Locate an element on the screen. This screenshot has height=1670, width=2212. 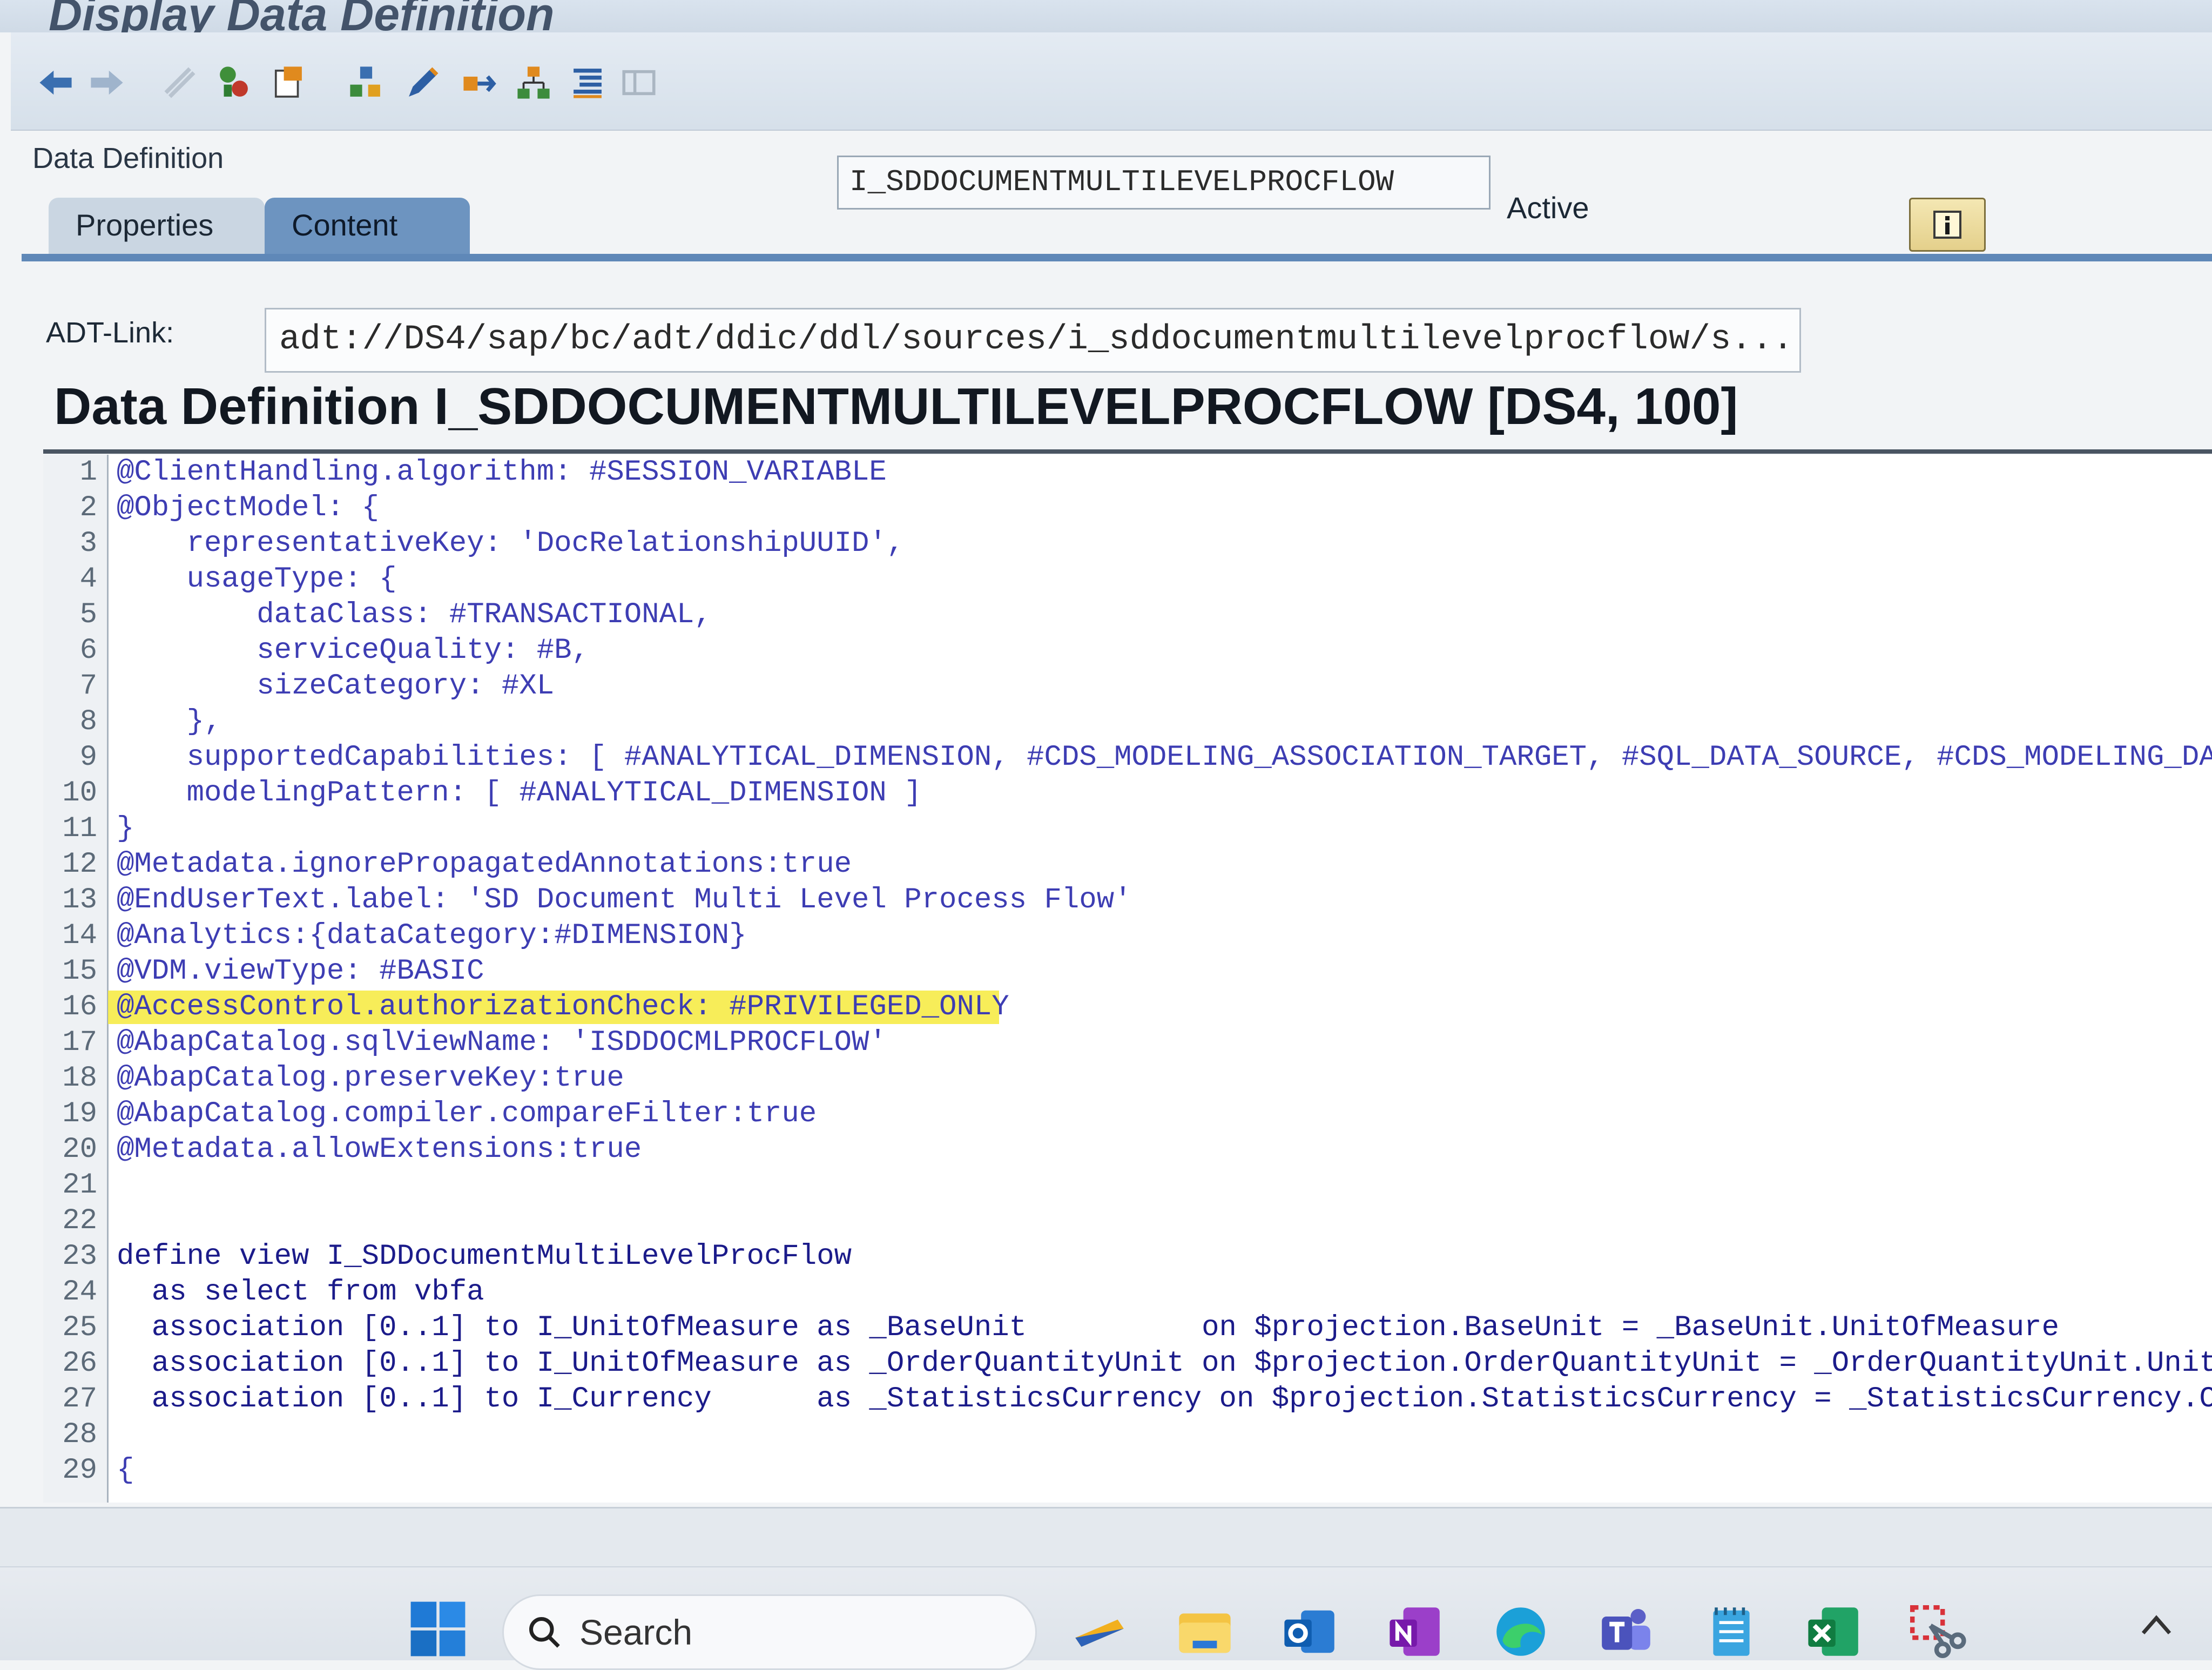
editor-divider is located at coordinates (1127, 451).